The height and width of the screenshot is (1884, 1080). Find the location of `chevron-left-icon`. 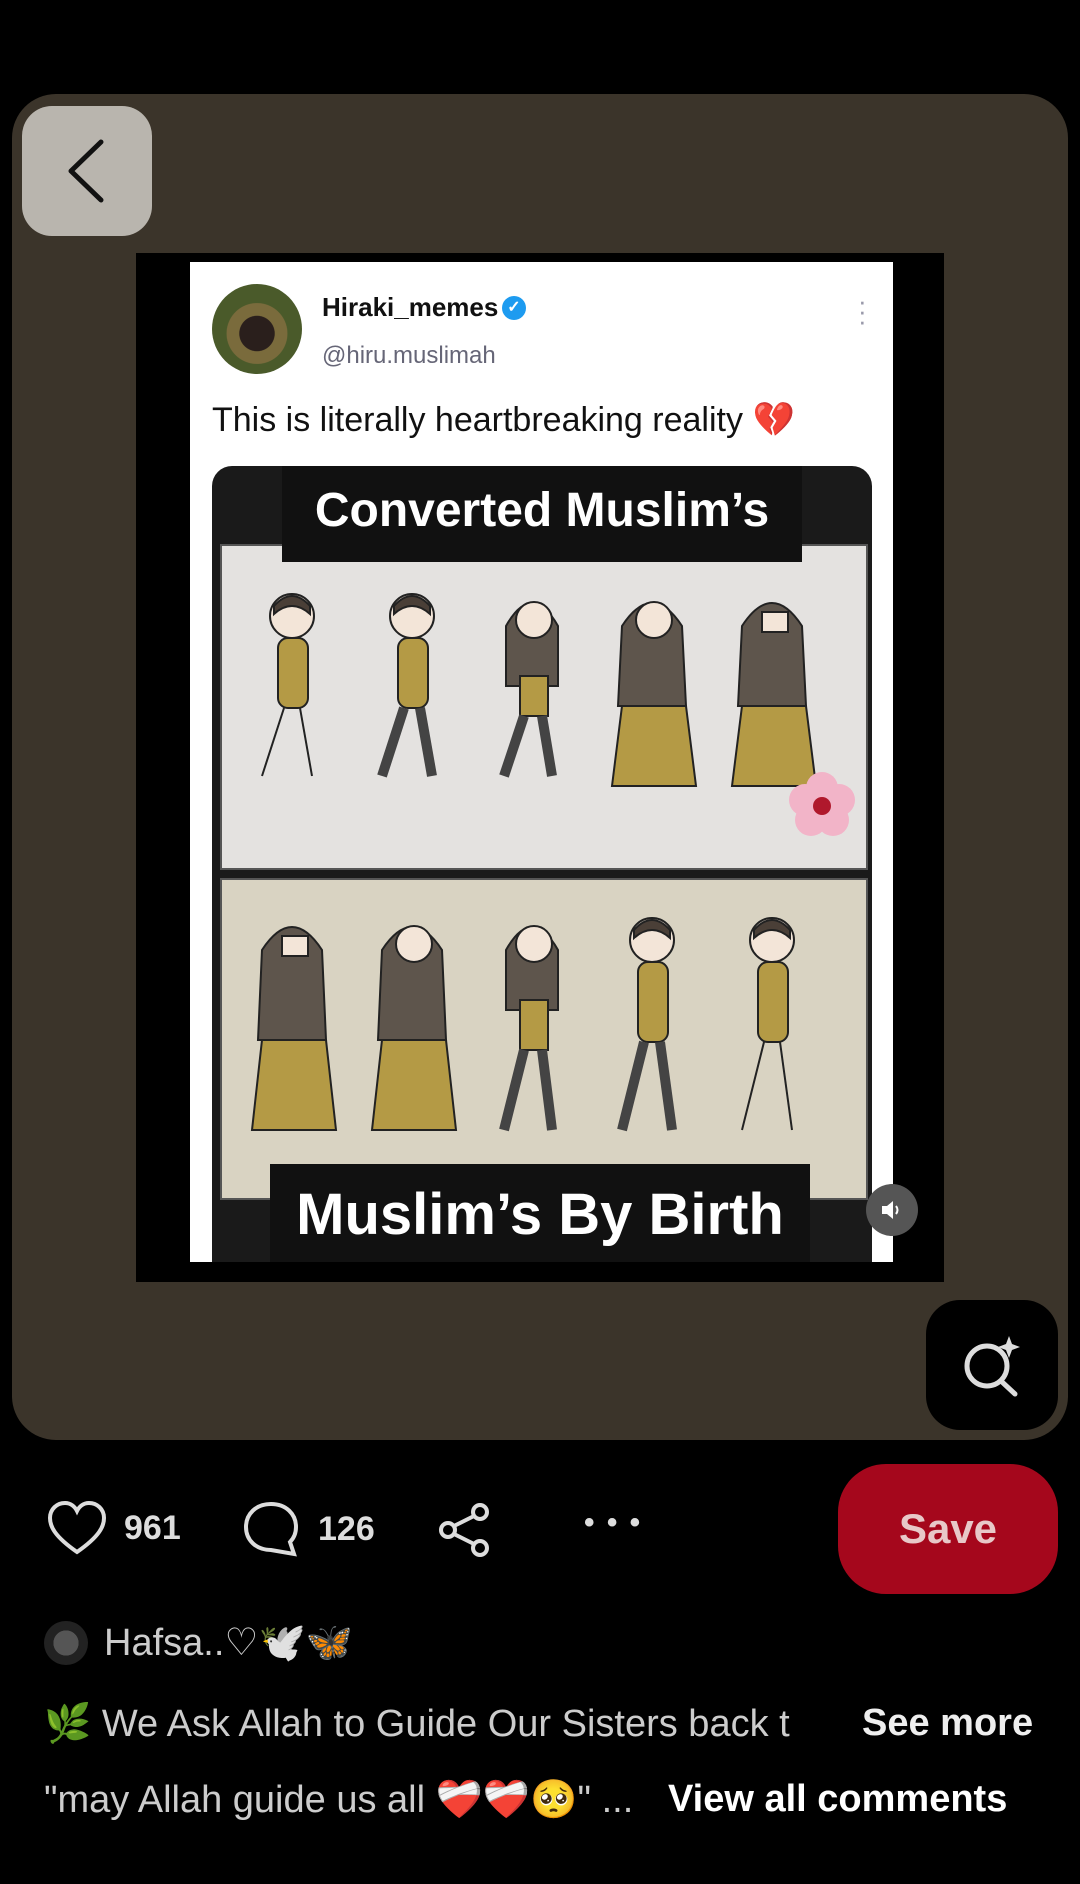

chevron-left-icon is located at coordinates (86, 171).